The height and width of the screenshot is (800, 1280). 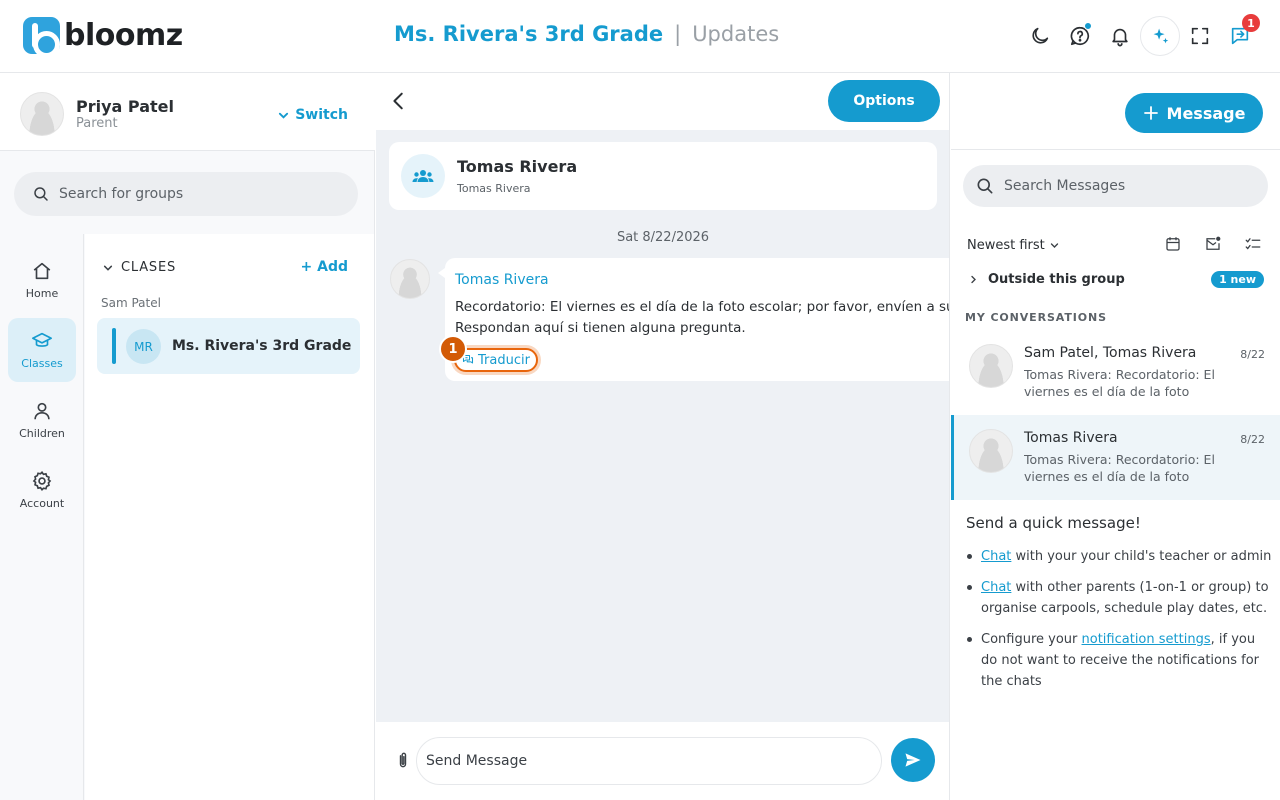 I want to click on notification-settings-link: notification settings, so click(x=1146, y=639).